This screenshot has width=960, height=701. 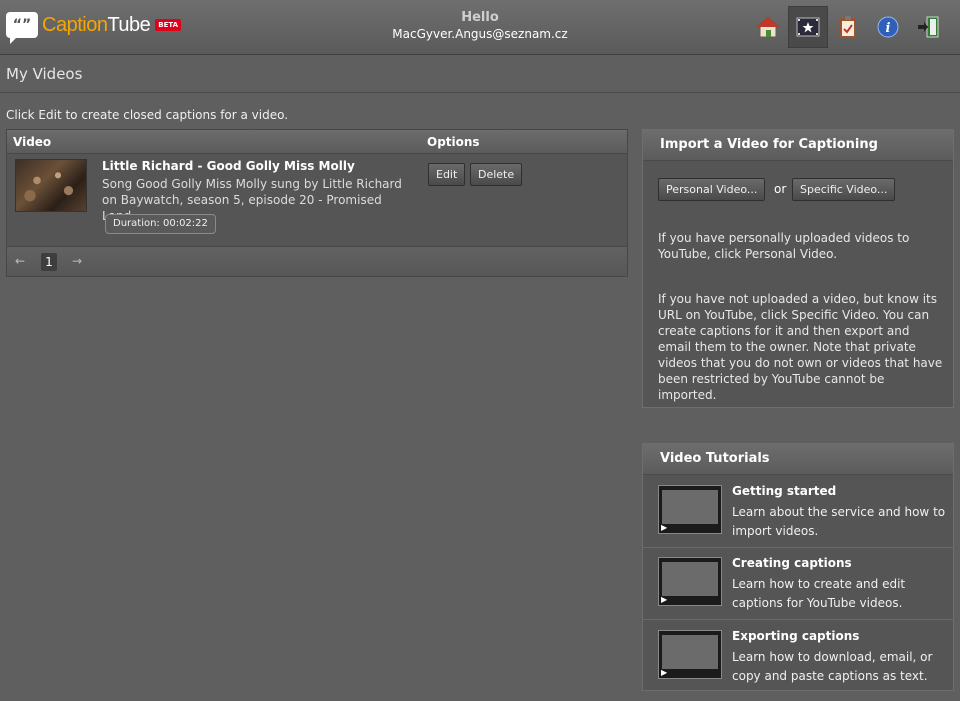 What do you see at coordinates (75, 24) in the screenshot?
I see `logo-caption: Caption` at bounding box center [75, 24].